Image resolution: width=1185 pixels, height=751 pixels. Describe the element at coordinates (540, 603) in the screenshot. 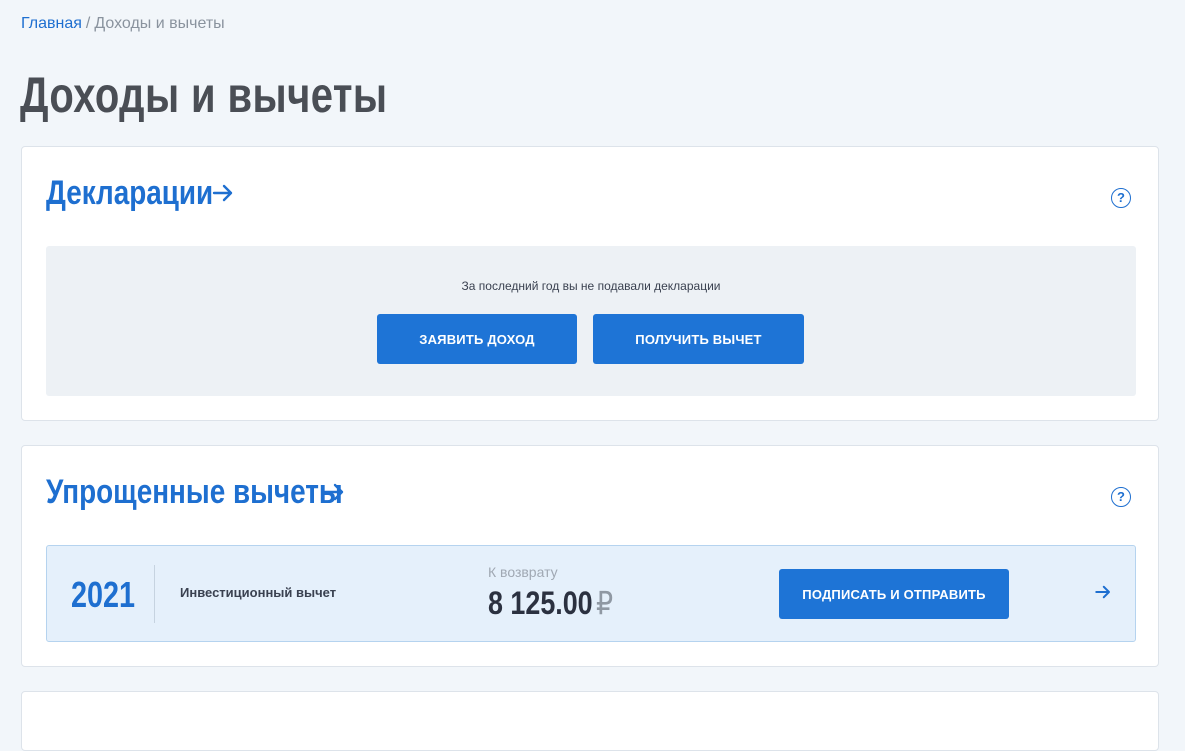

I see `refund-amount-value: 8 125.00` at that location.